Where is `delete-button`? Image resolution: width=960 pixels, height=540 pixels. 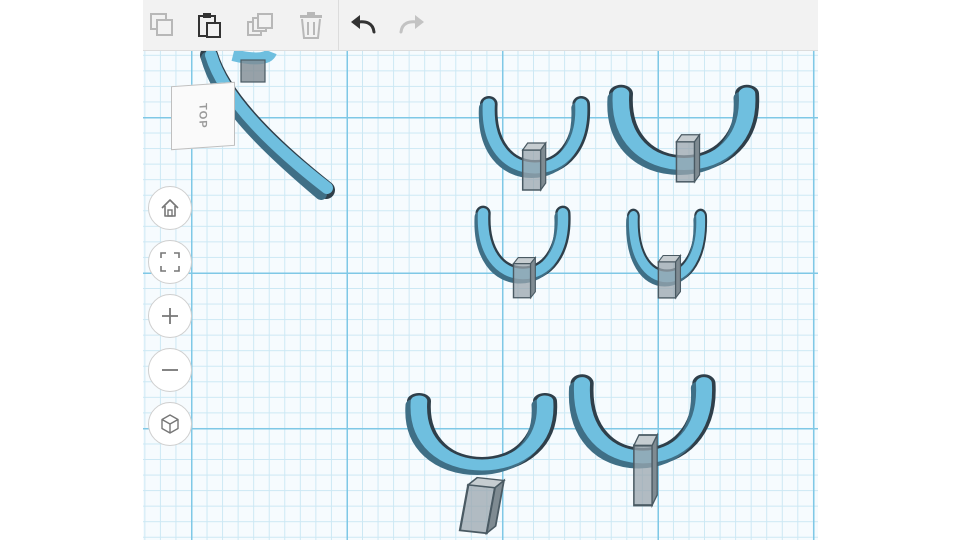
delete-button is located at coordinates (311, 25).